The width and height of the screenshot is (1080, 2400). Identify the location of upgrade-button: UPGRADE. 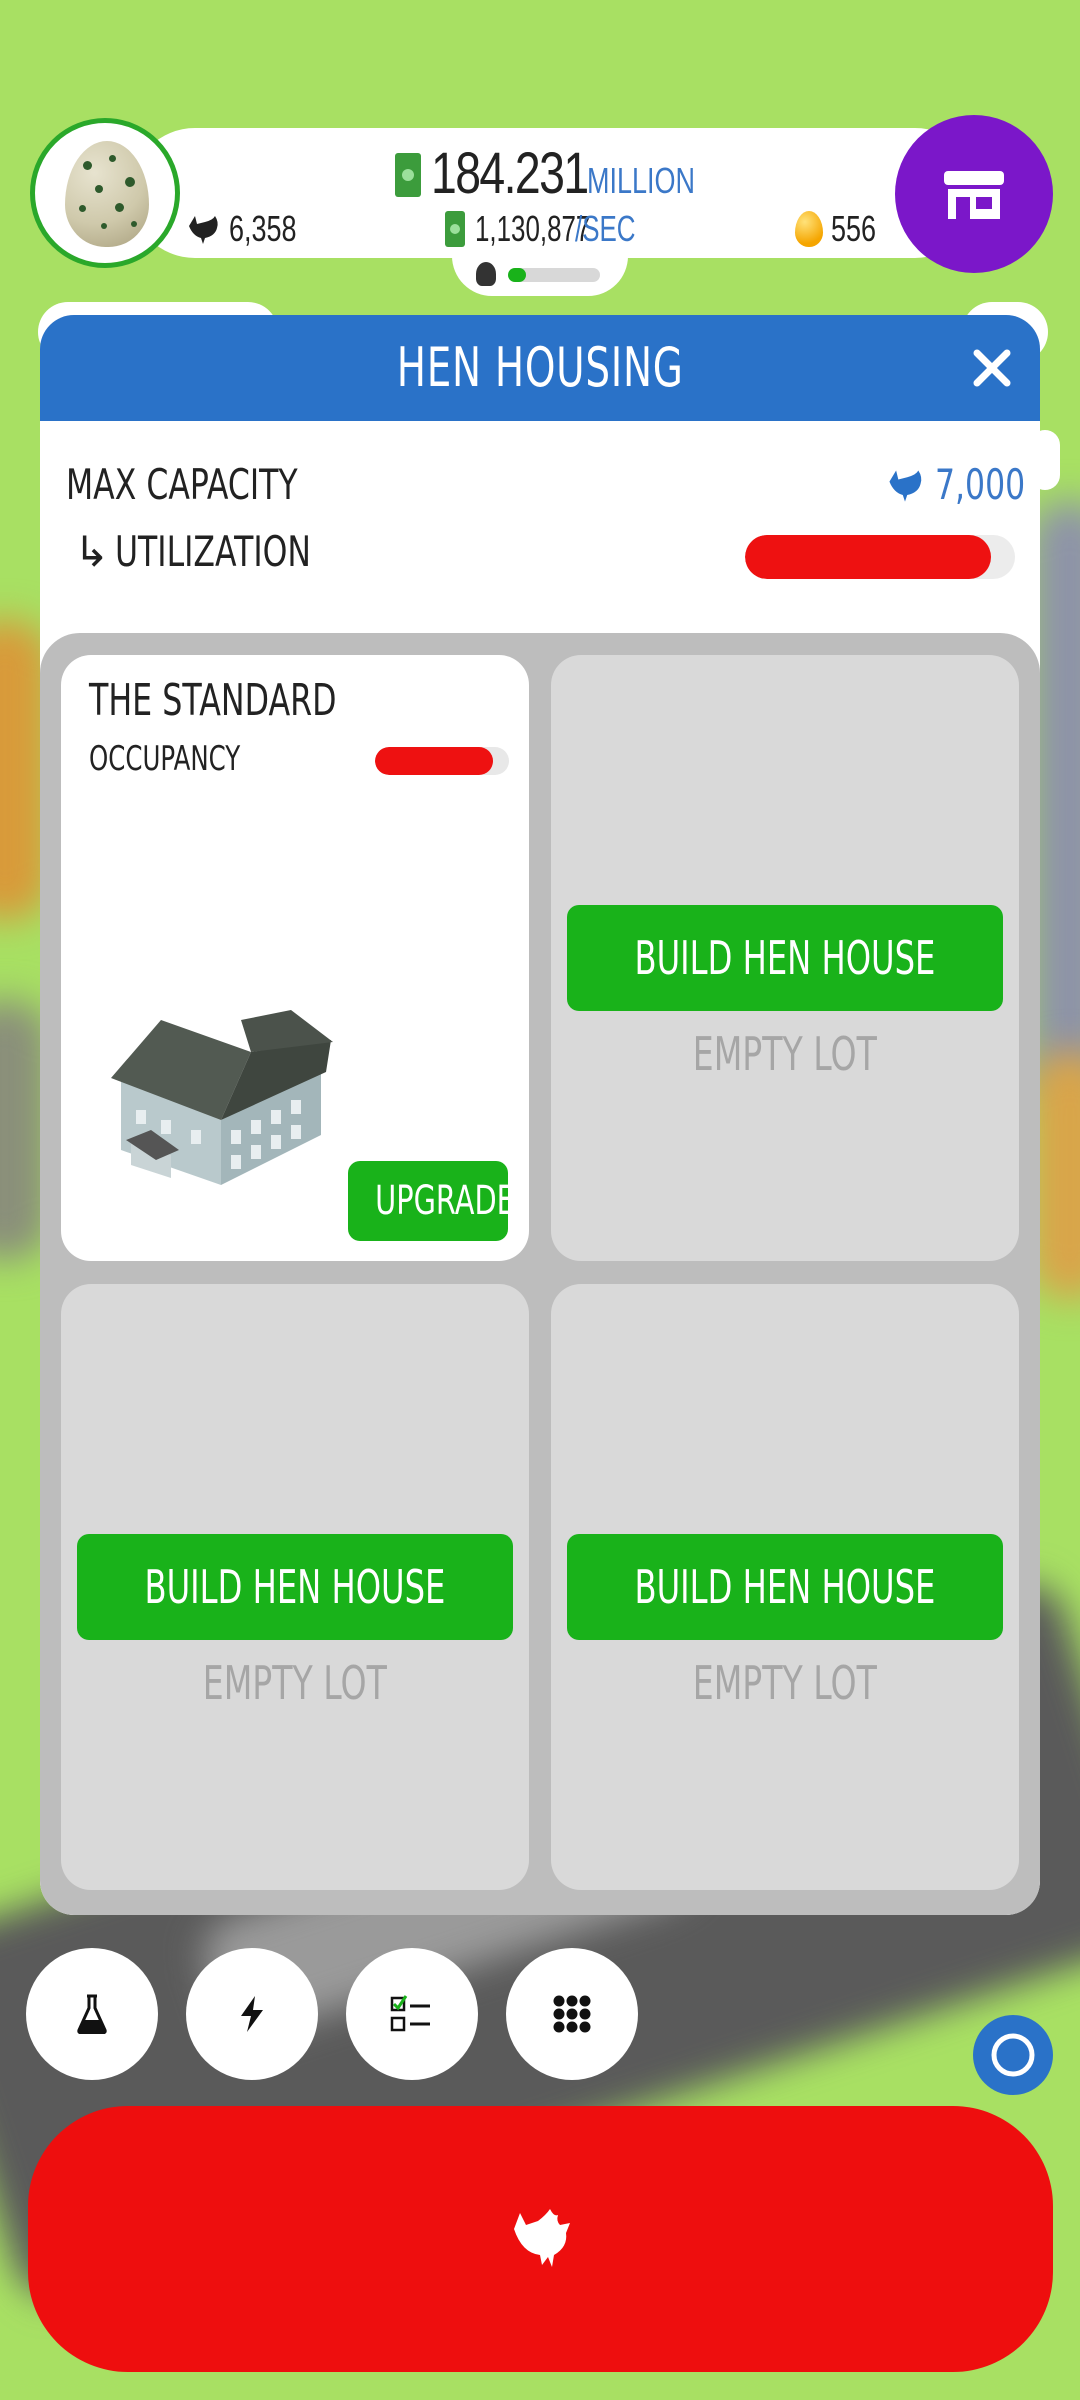
(431, 1201).